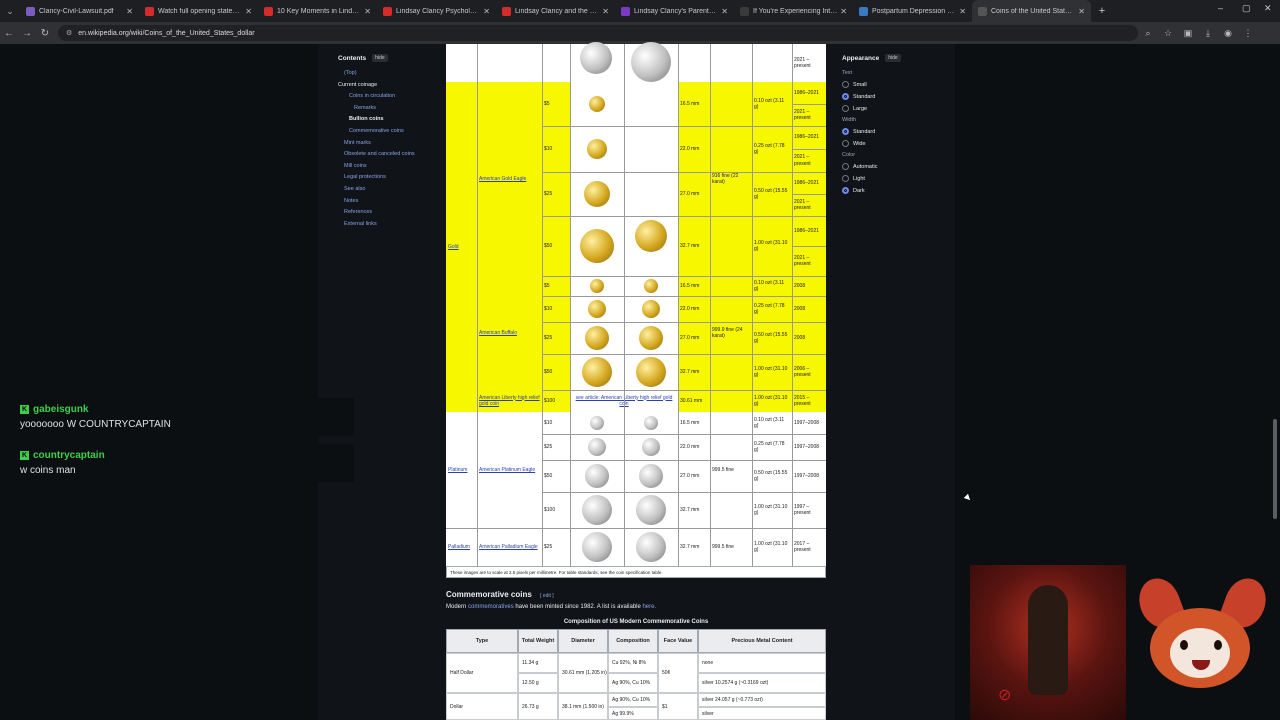  What do you see at coordinates (892, 84) in the screenshot?
I see `appearance-radio-option: Small` at bounding box center [892, 84].